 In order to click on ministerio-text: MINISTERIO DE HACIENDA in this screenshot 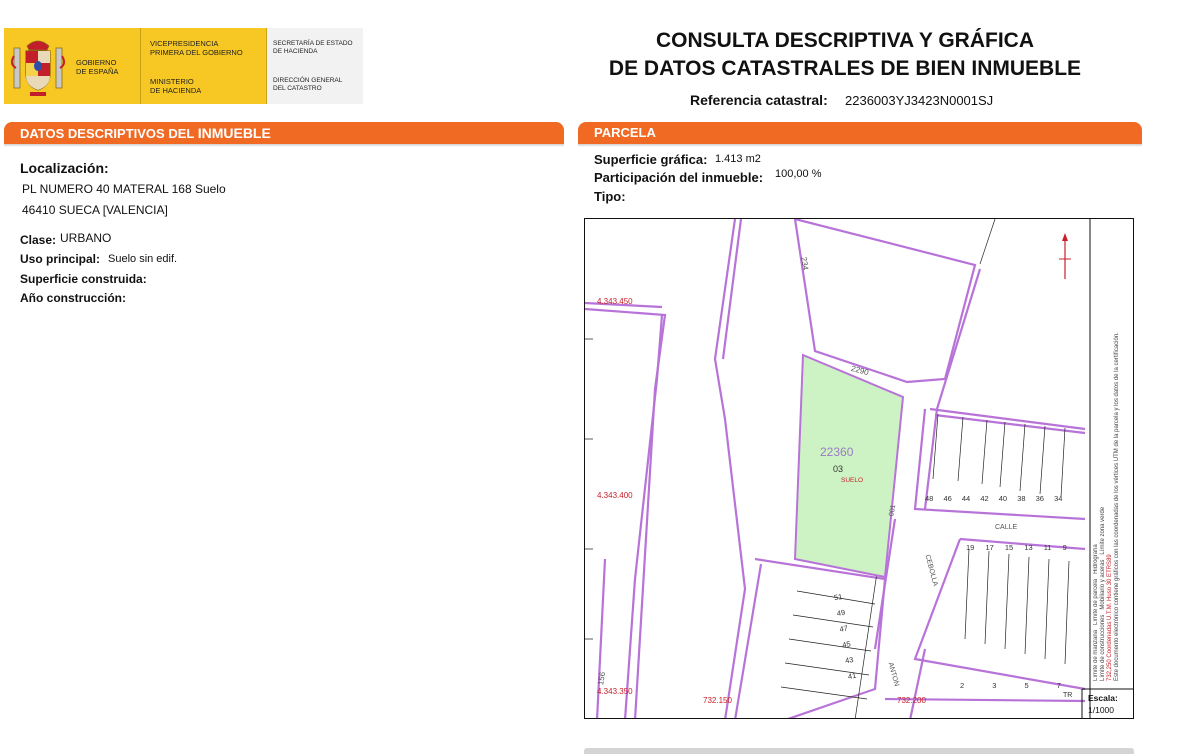, I will do `click(176, 86)`.